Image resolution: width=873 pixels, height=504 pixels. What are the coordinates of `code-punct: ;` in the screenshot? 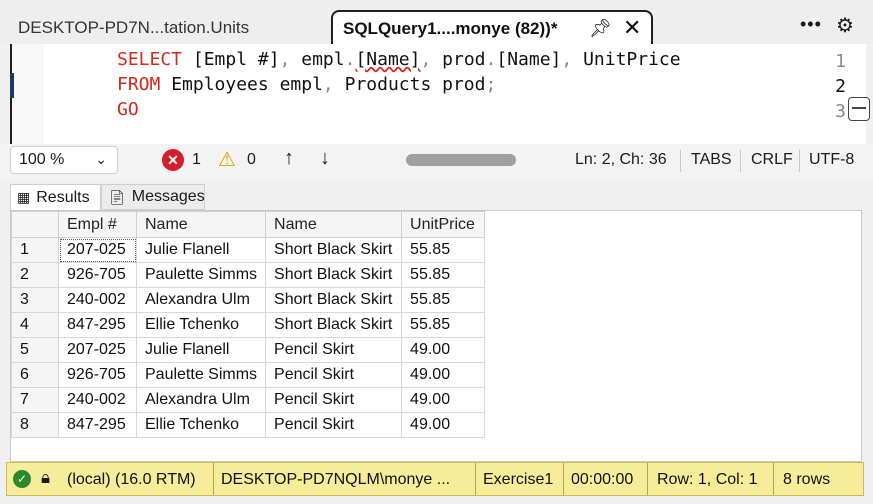 It's located at (491, 84).